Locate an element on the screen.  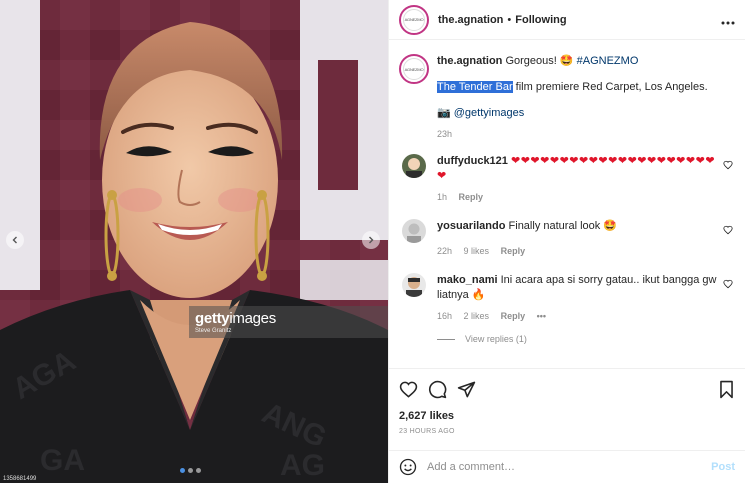
watermark-logo-light: images is located at coordinates (252, 318).